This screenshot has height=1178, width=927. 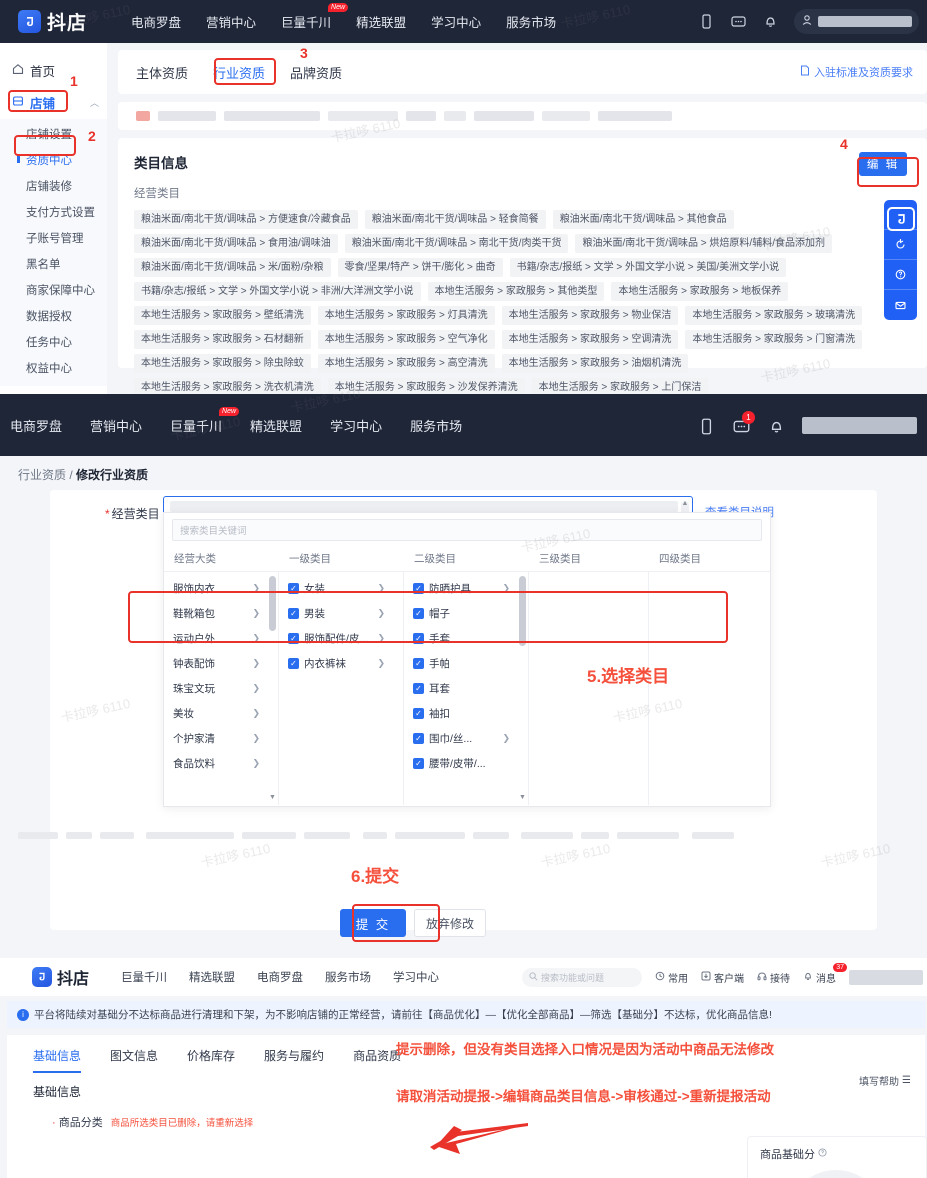 What do you see at coordinates (900, 275) in the screenshot?
I see `question-icon` at bounding box center [900, 275].